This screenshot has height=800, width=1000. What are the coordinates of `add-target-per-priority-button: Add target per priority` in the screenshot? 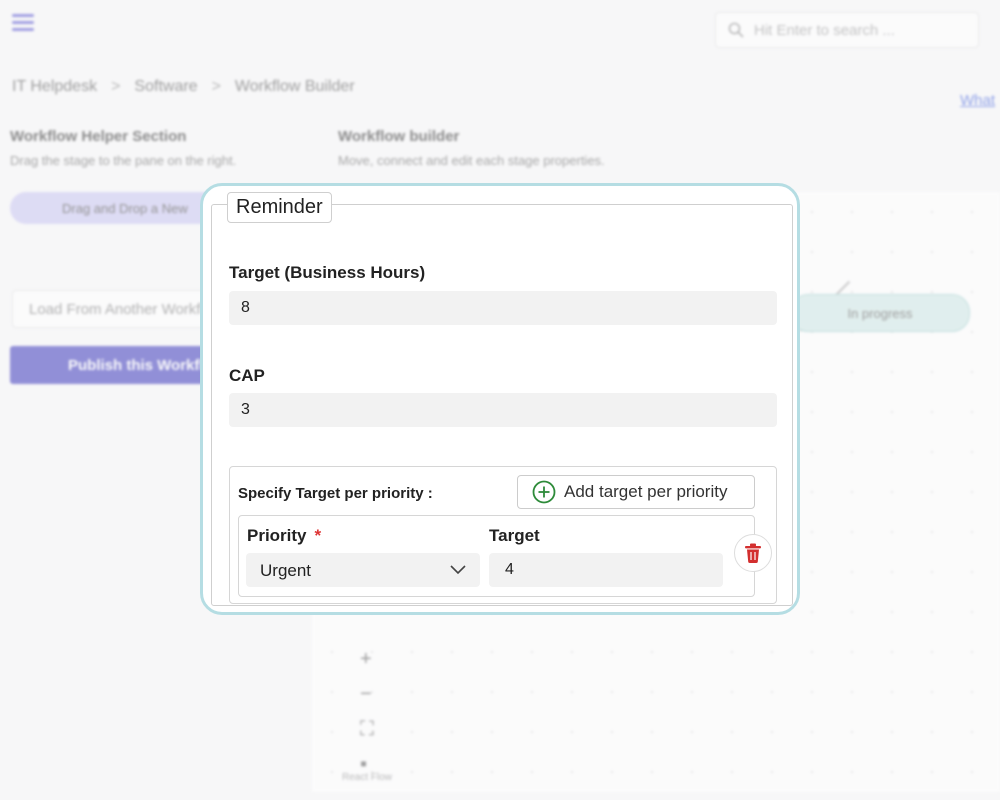 It's located at (636, 492).